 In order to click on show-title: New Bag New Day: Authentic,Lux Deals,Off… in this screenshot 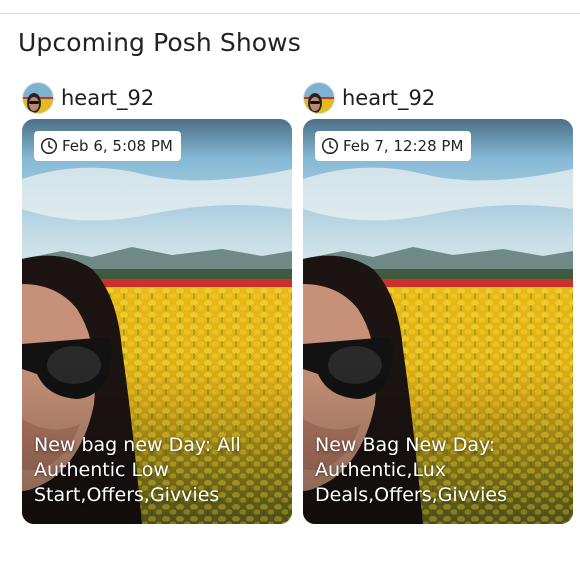, I will do `click(411, 470)`.